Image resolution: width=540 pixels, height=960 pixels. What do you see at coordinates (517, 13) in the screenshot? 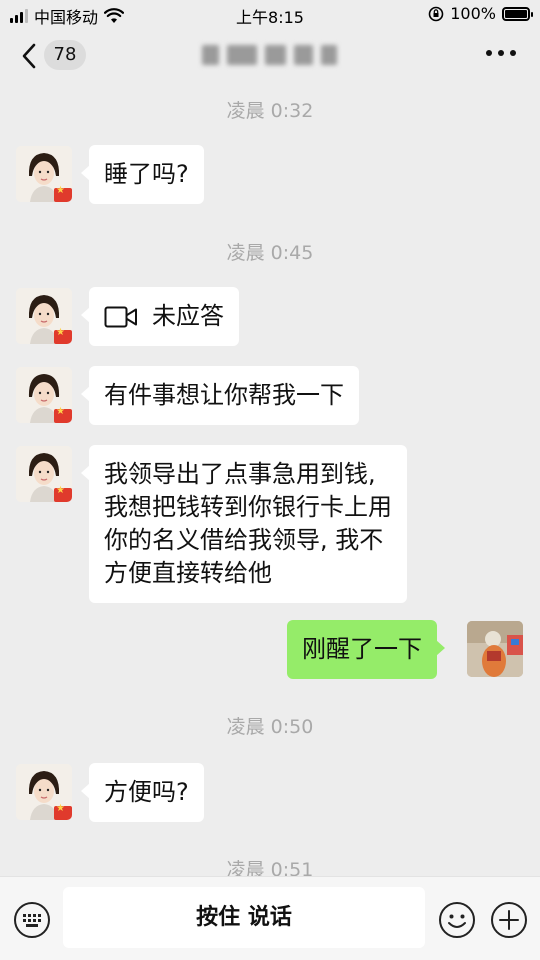
I see `battery-icon` at bounding box center [517, 13].